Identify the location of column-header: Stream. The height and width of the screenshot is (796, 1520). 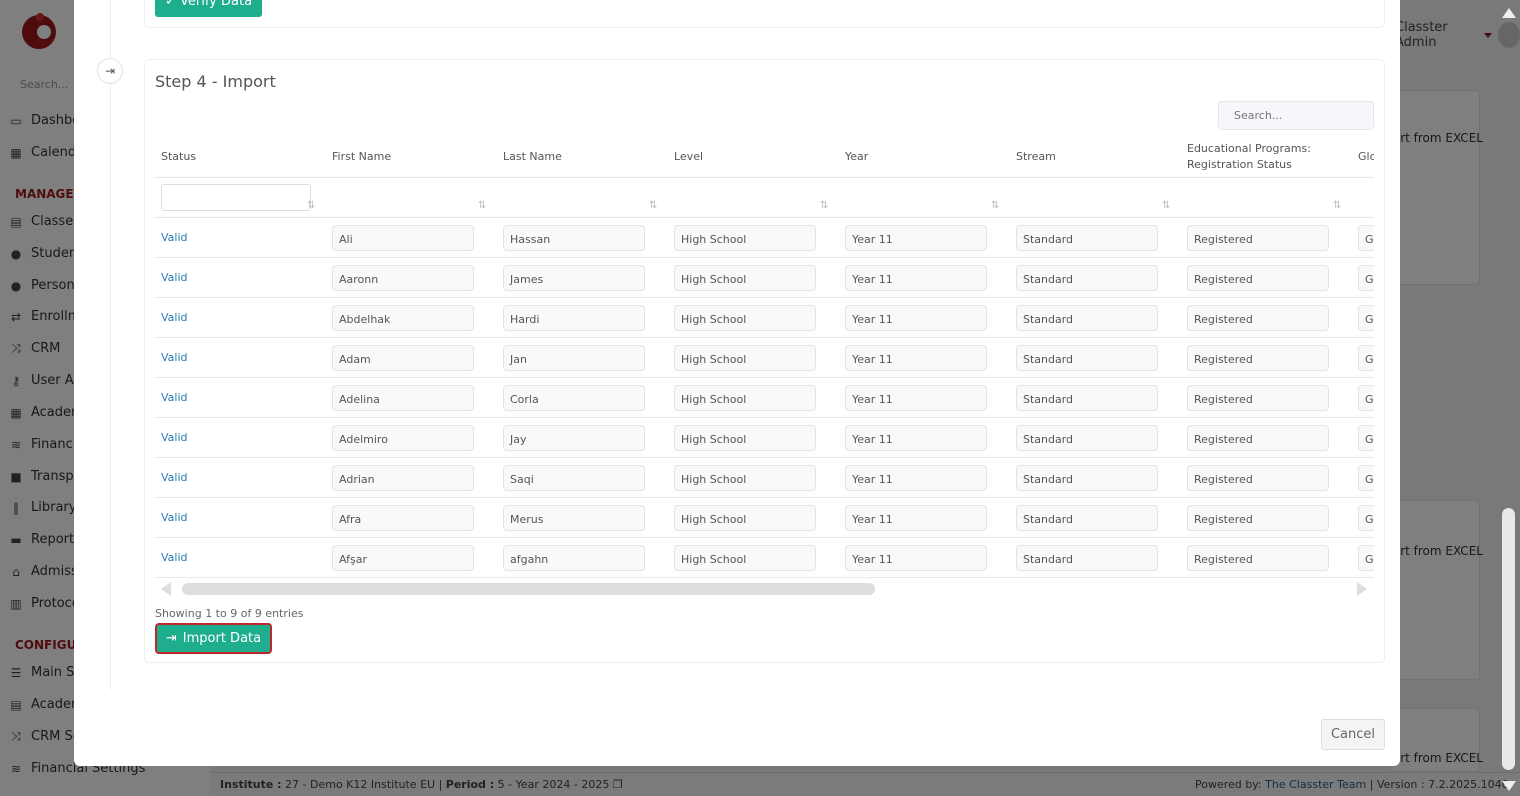
(1095, 157).